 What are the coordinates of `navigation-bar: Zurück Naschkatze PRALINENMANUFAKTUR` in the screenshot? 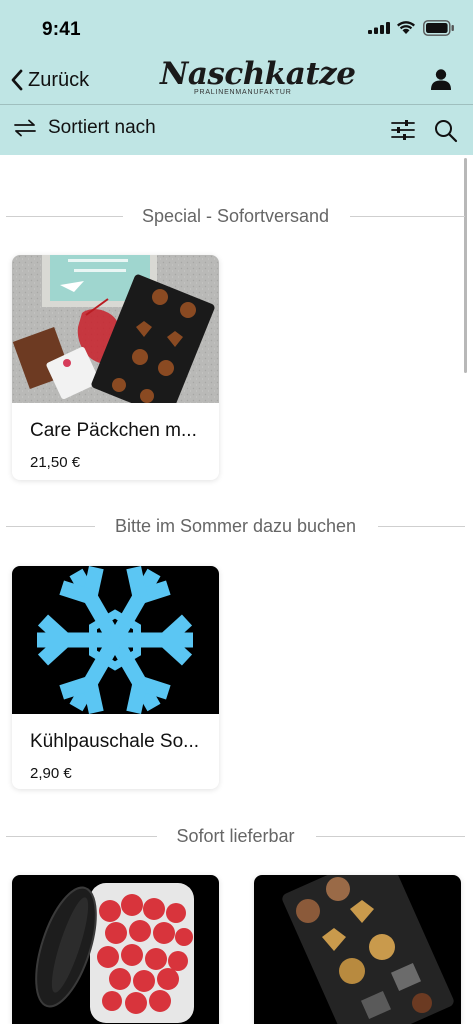 It's located at (236, 80).